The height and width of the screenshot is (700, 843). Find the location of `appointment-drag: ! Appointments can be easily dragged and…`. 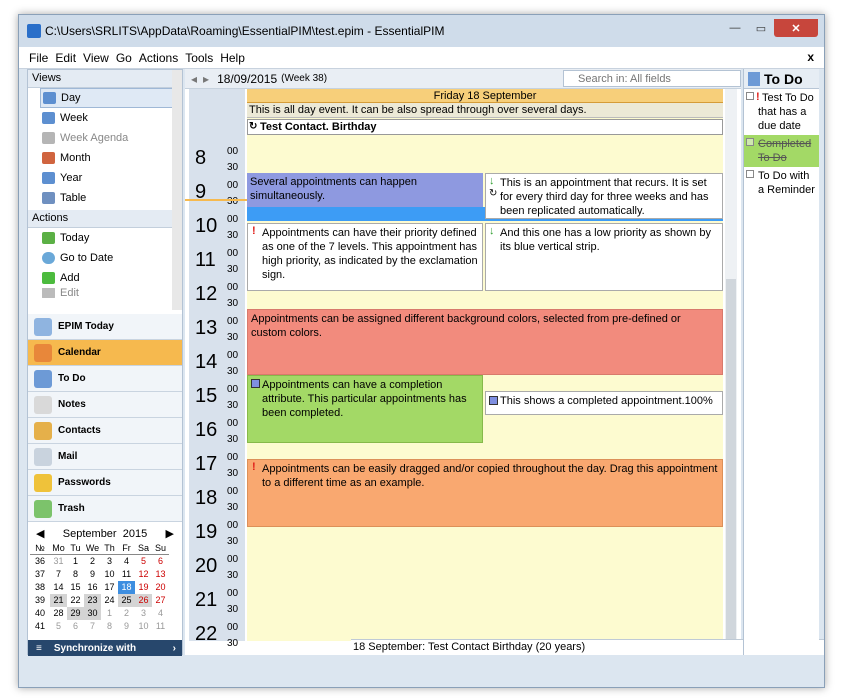

appointment-drag: ! Appointments can be easily dragged and… is located at coordinates (485, 493).